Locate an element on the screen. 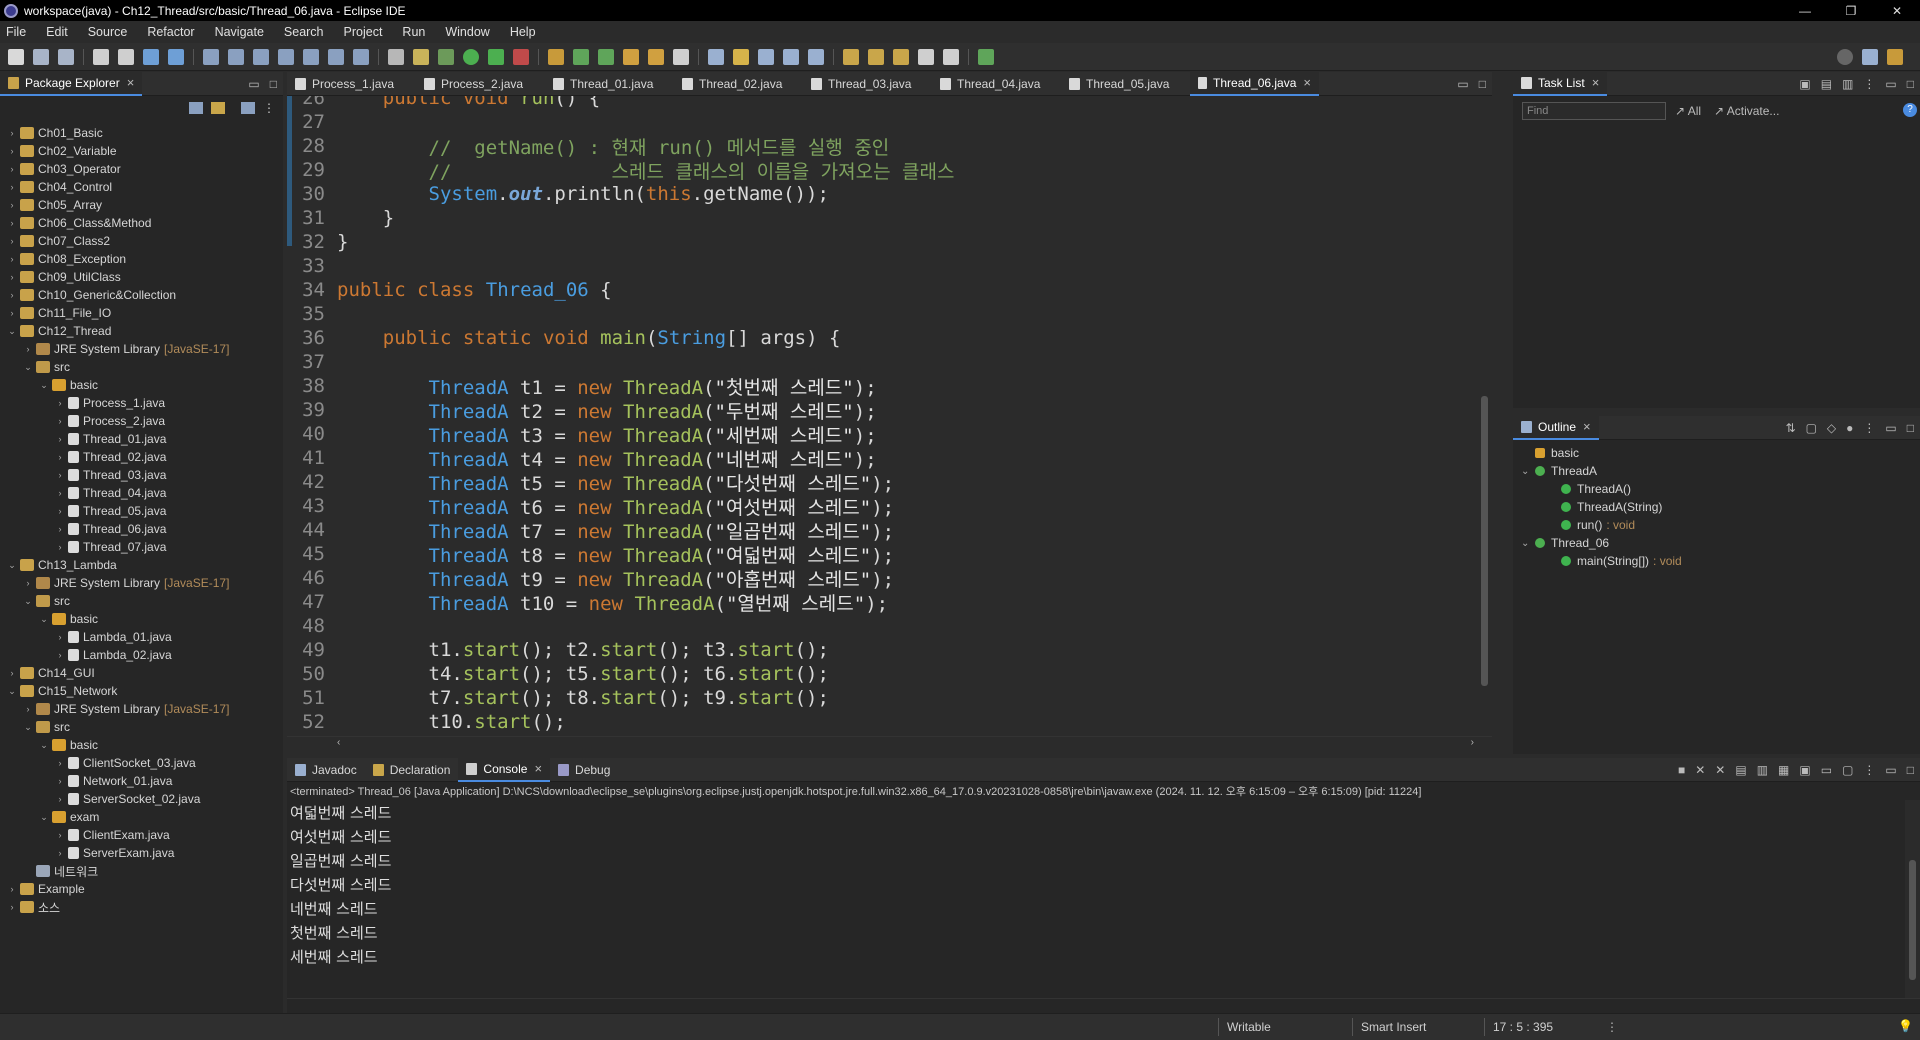 The width and height of the screenshot is (1920, 1040). tree-item: ⌄ src is located at coordinates (141, 367).